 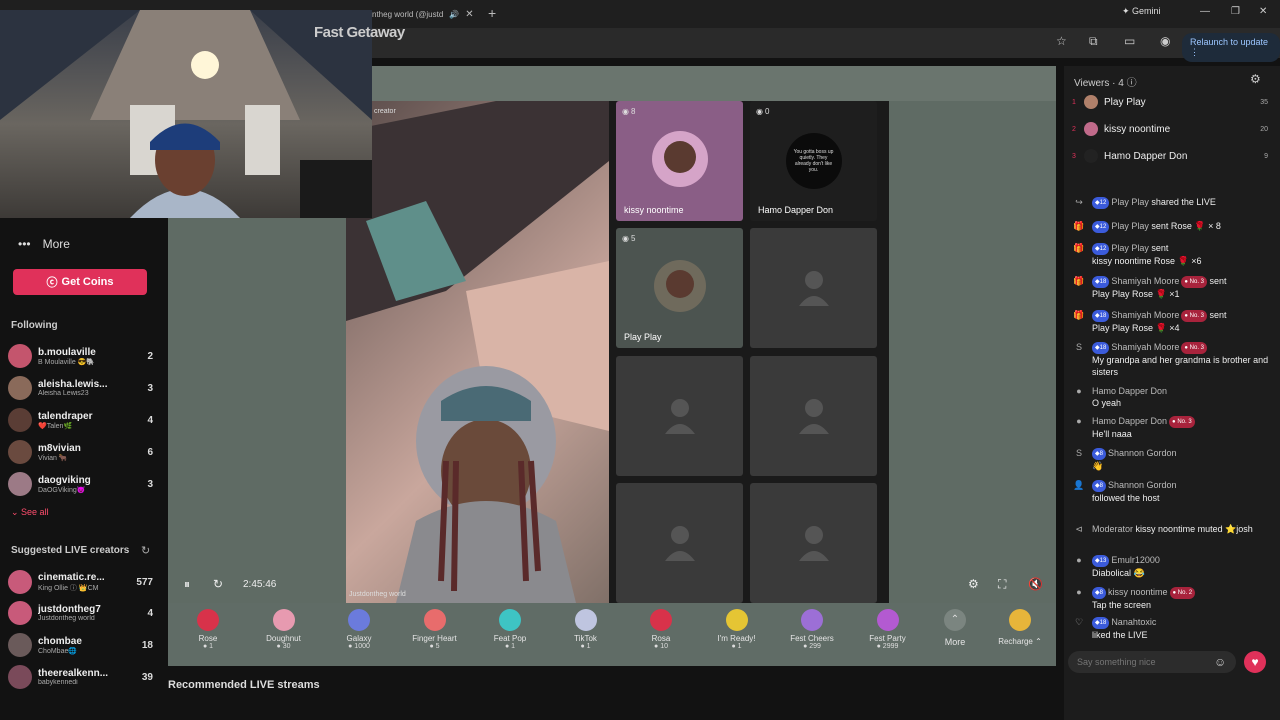 I want to click on suggested-item: chombae ChoMbae🌐 18, so click(x=80, y=645).